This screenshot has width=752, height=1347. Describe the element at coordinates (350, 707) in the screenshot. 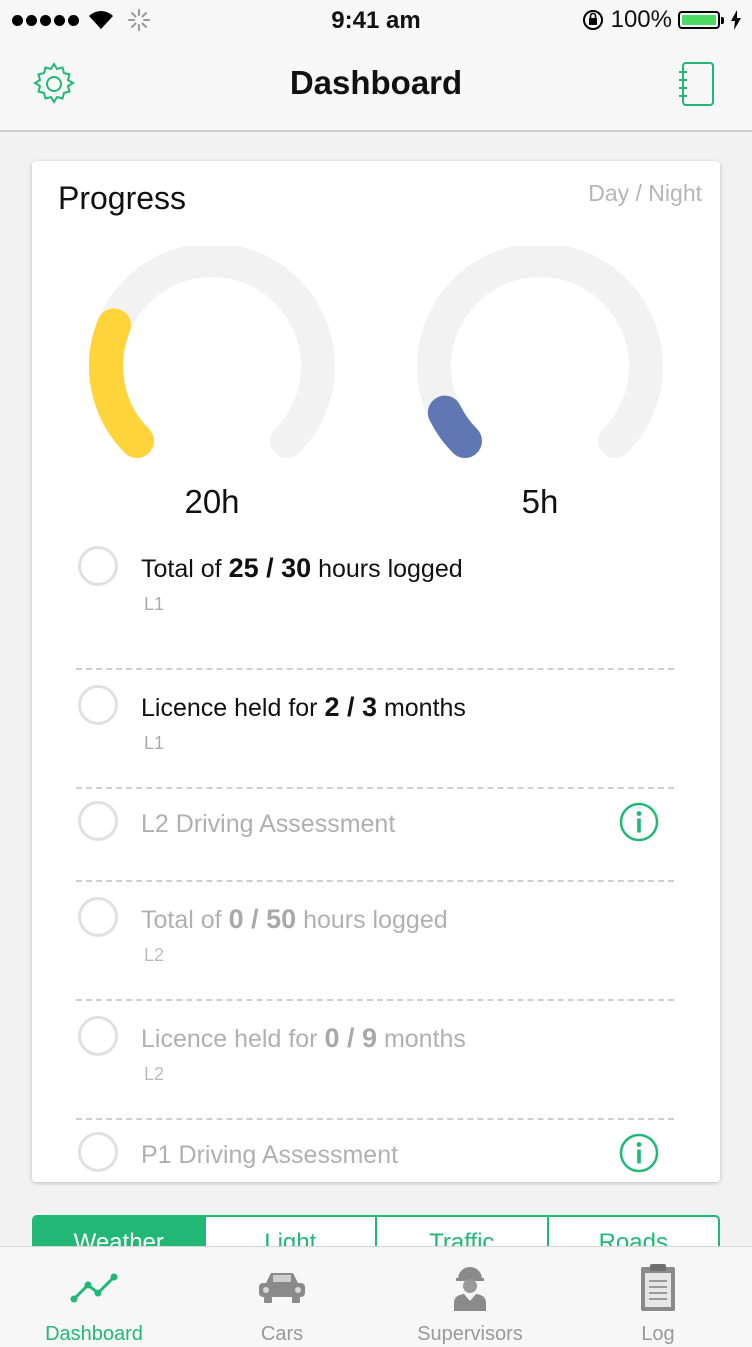

I see `requirement-progress-value: 2 / 3` at that location.